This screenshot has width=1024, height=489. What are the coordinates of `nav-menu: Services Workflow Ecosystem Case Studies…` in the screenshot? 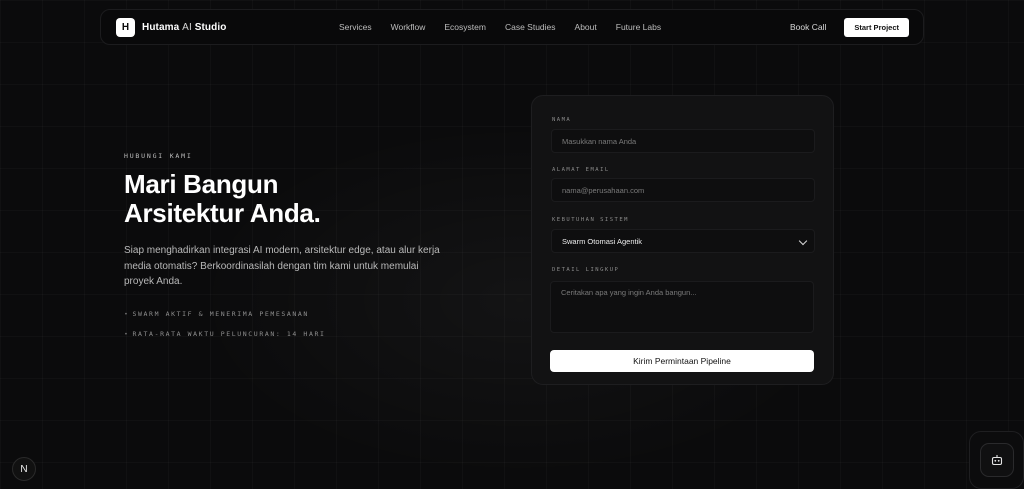 It's located at (500, 27).